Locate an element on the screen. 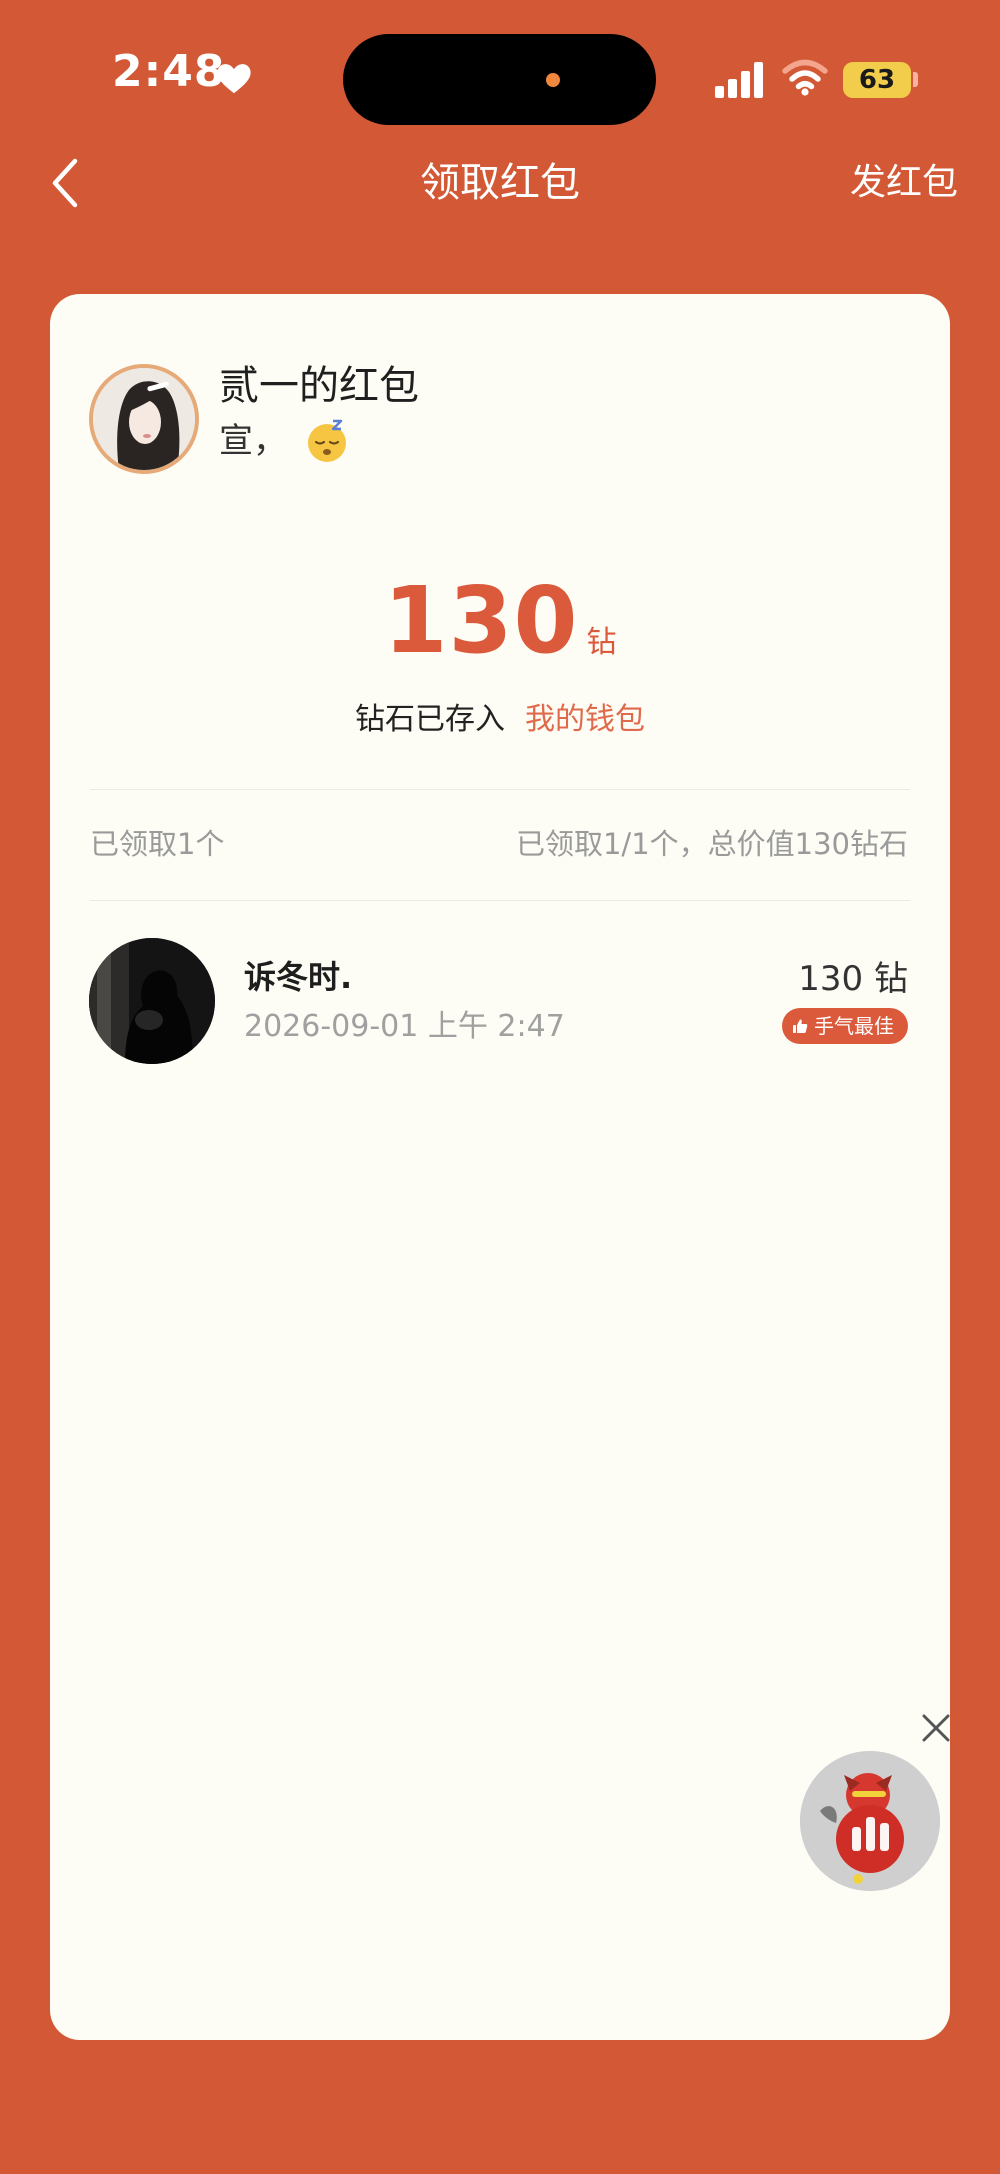 The height and width of the screenshot is (2174, 1000). amount-unit: 钻 is located at coordinates (601, 642).